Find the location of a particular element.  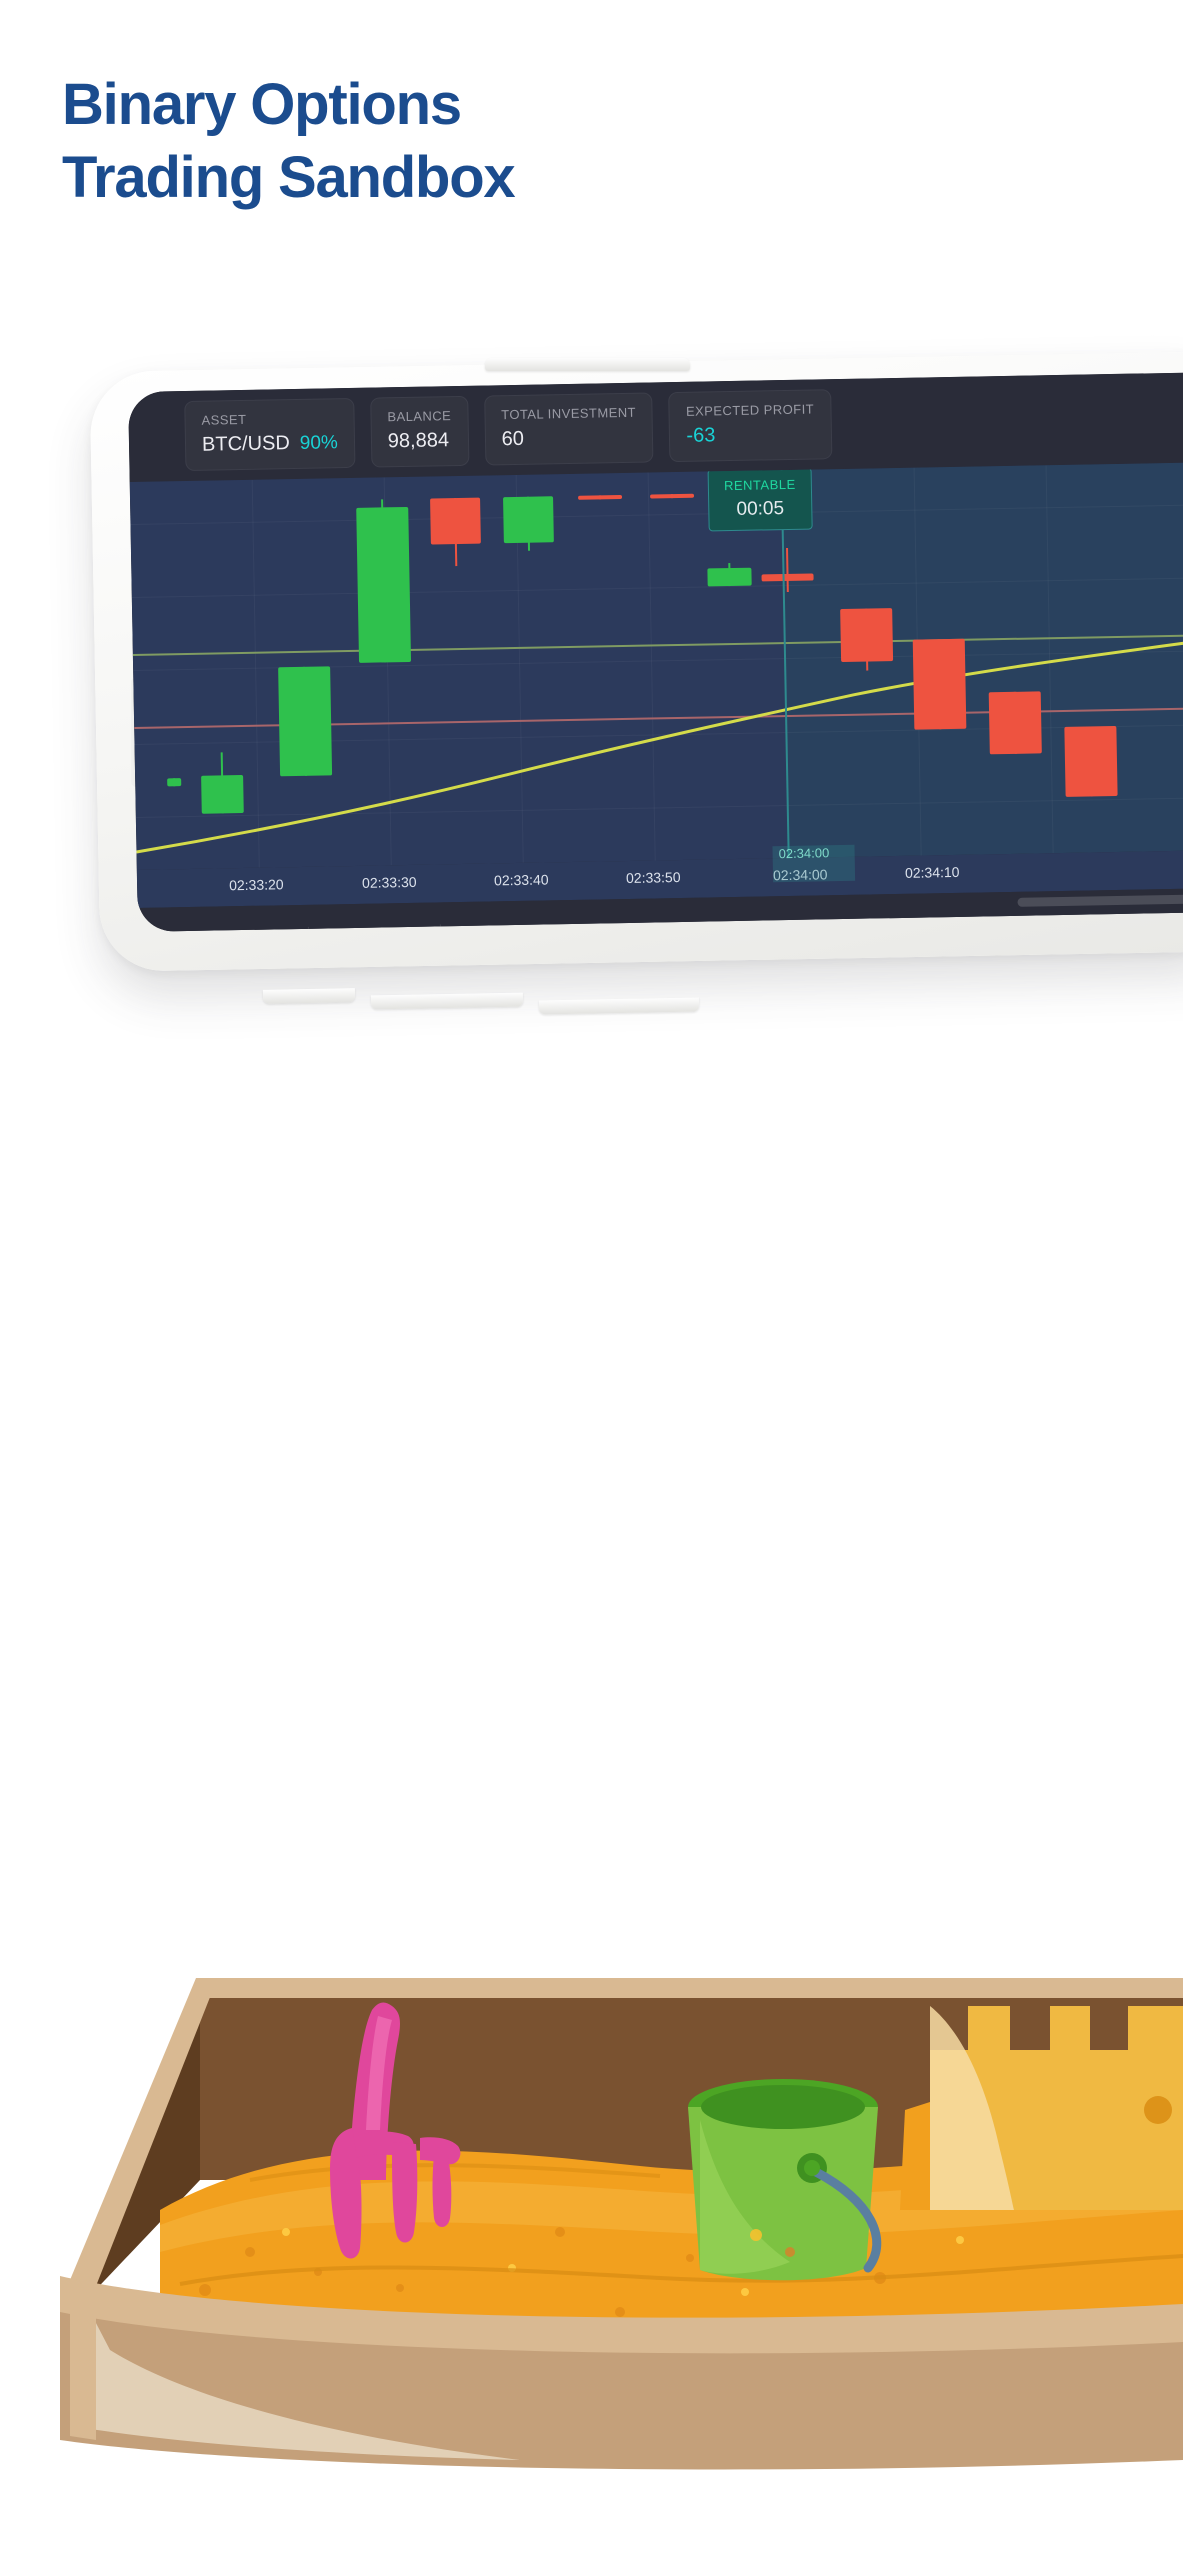

expiry-time-marker-label: 02:34:00 is located at coordinates (804, 853).